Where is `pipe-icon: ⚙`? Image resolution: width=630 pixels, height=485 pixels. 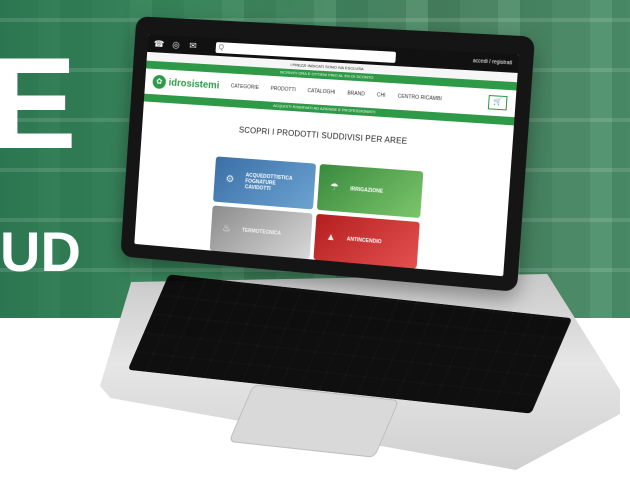
pipe-icon: ⚙ is located at coordinates (230, 179).